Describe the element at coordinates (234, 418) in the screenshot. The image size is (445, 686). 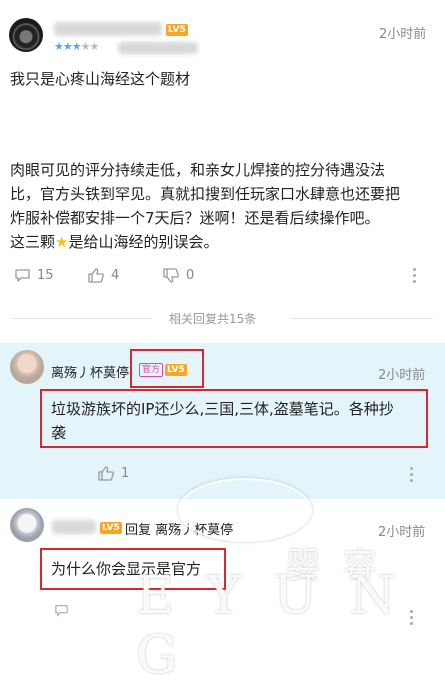
I see `highlight-box-reply1` at that location.